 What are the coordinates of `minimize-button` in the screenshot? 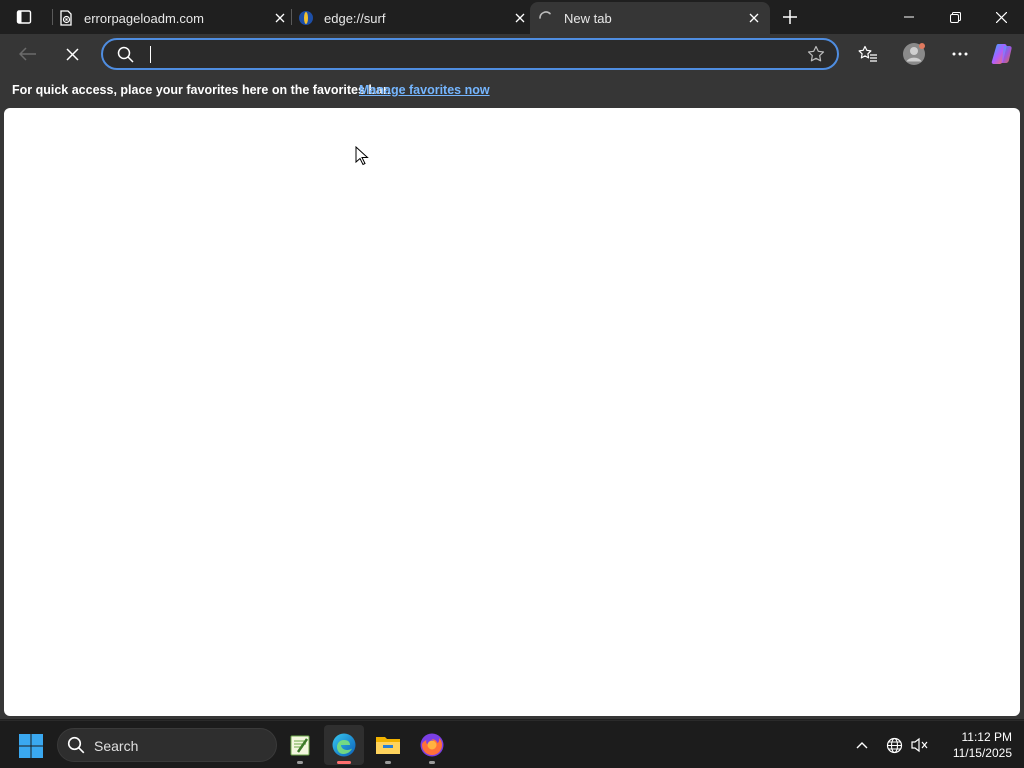 It's located at (909, 17).